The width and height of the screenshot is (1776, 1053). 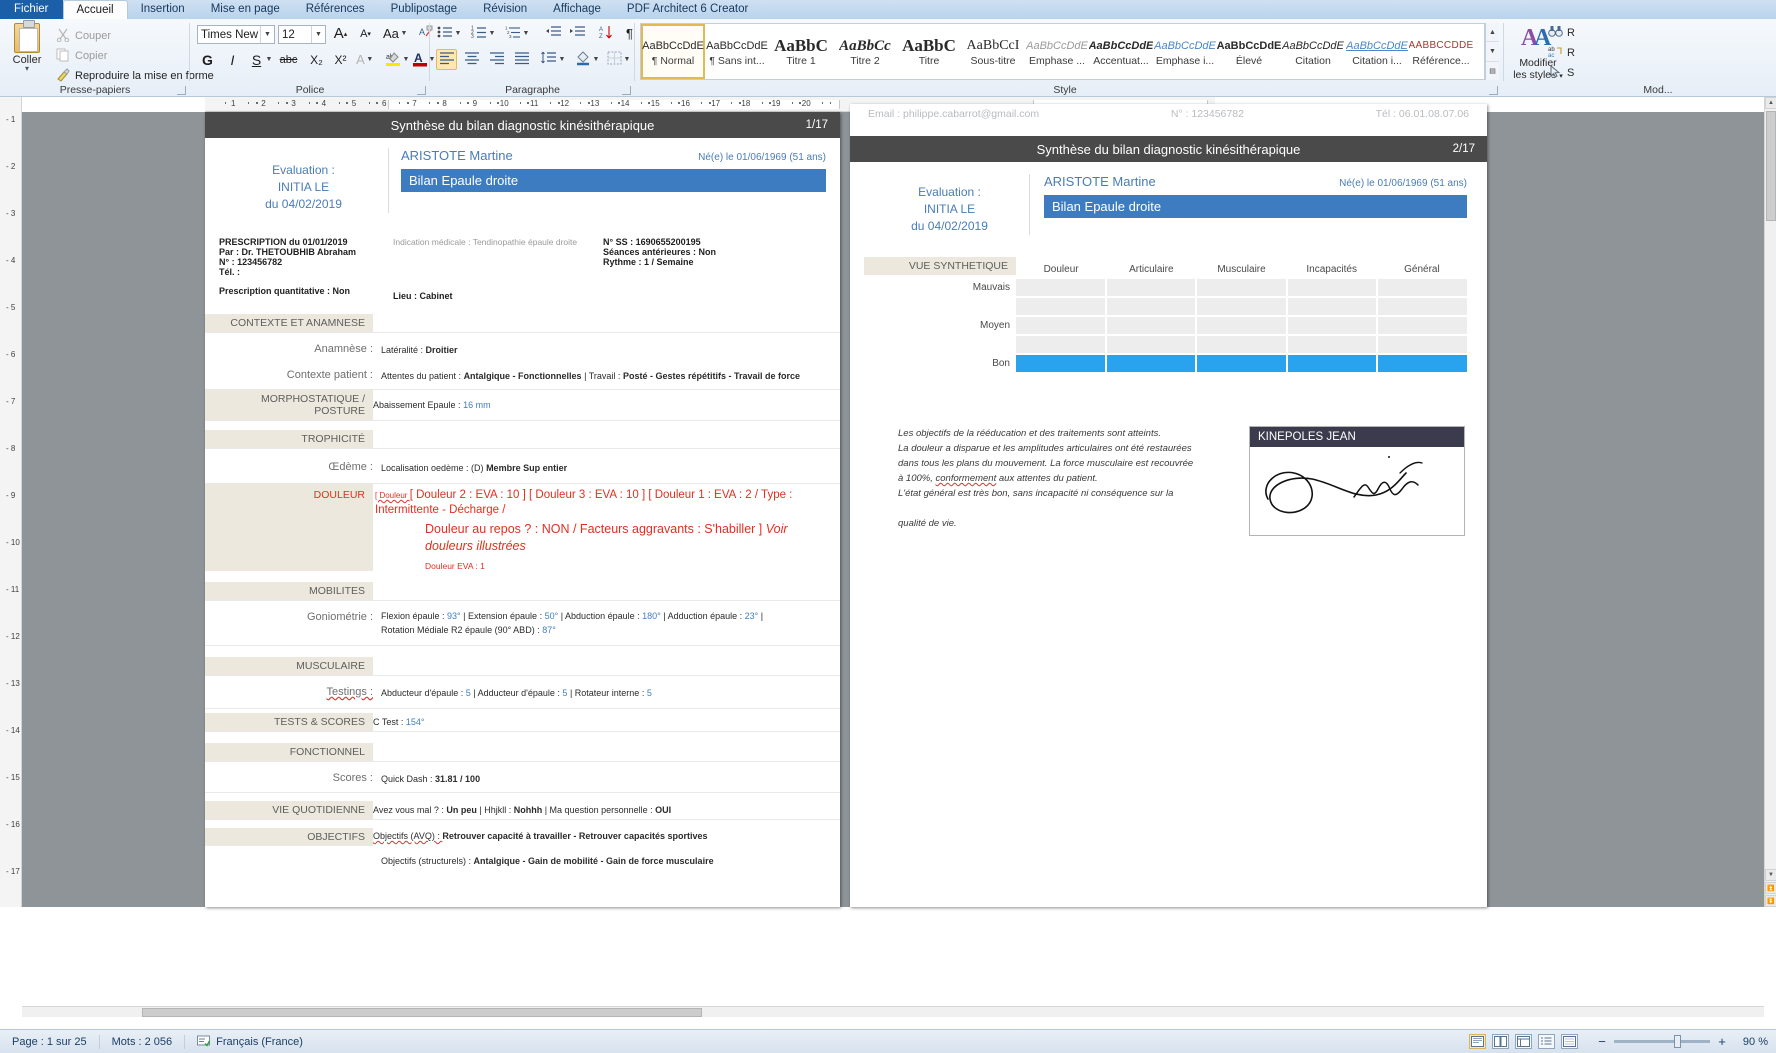 What do you see at coordinates (302, 34) in the screenshot?
I see `font-size-combo: 12 ▼` at bounding box center [302, 34].